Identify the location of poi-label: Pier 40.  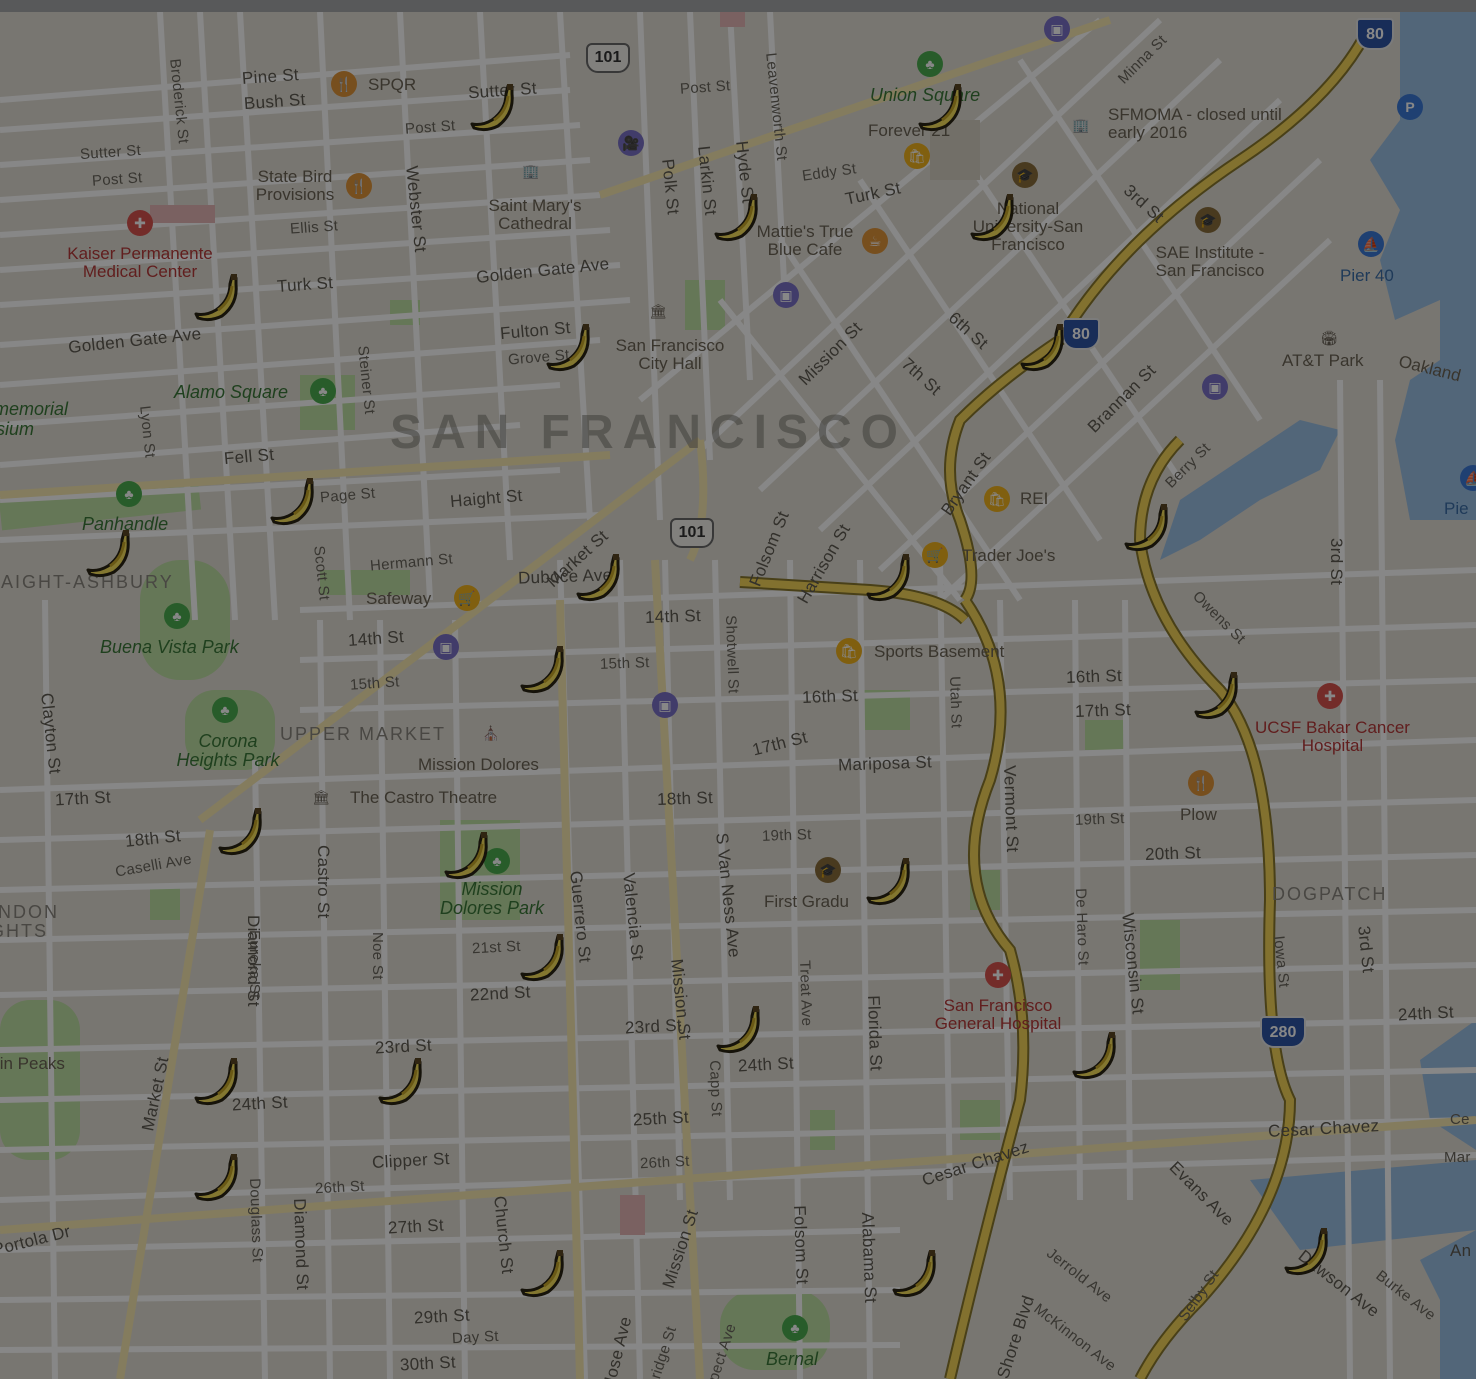
(1367, 276).